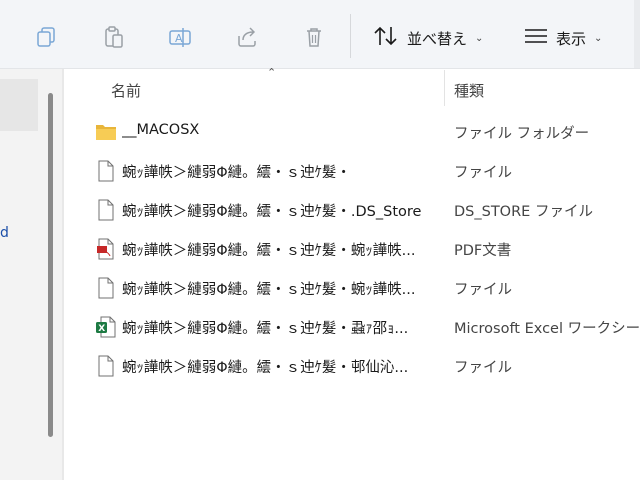  What do you see at coordinates (437, 38) in the screenshot?
I see `sort-label: 並べ替え` at bounding box center [437, 38].